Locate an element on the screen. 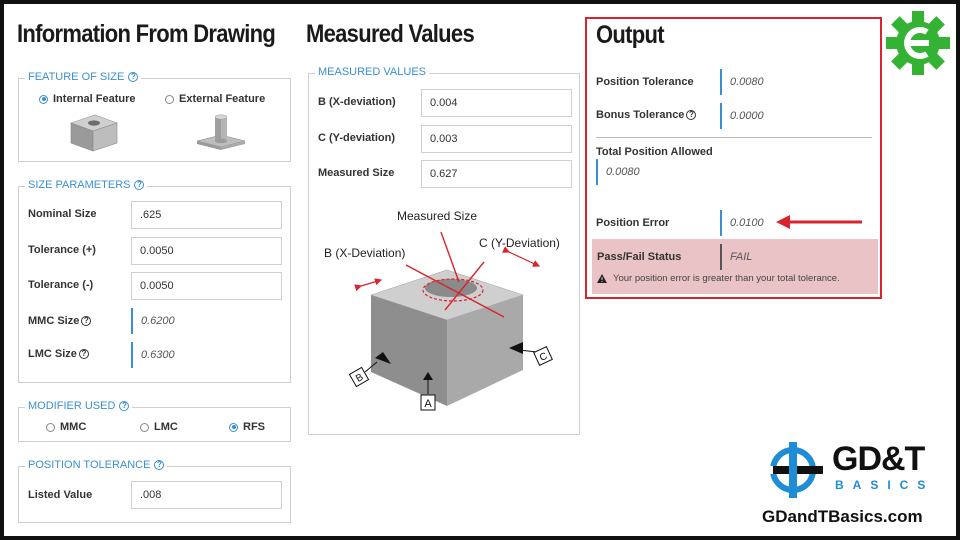  measured-size-label: Measured Size is located at coordinates (356, 173).